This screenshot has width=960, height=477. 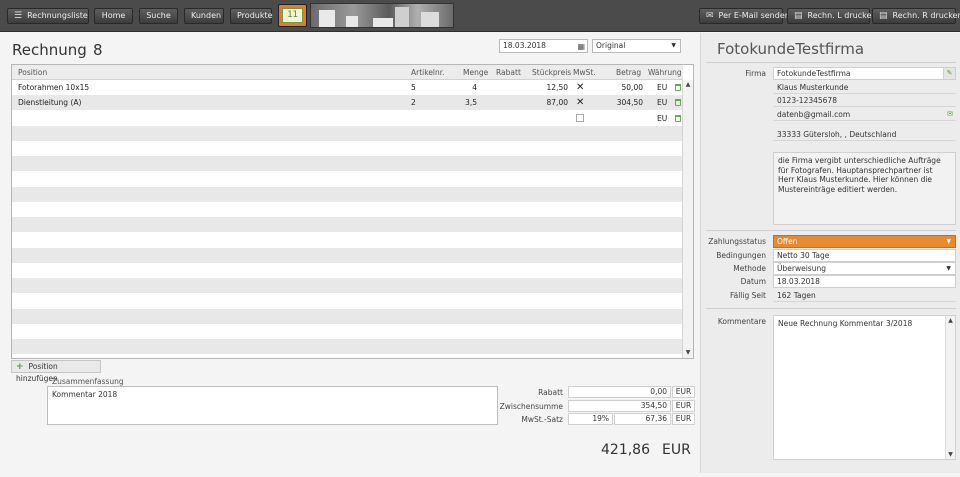 I want to click on version-value: Original, so click(x=611, y=45).